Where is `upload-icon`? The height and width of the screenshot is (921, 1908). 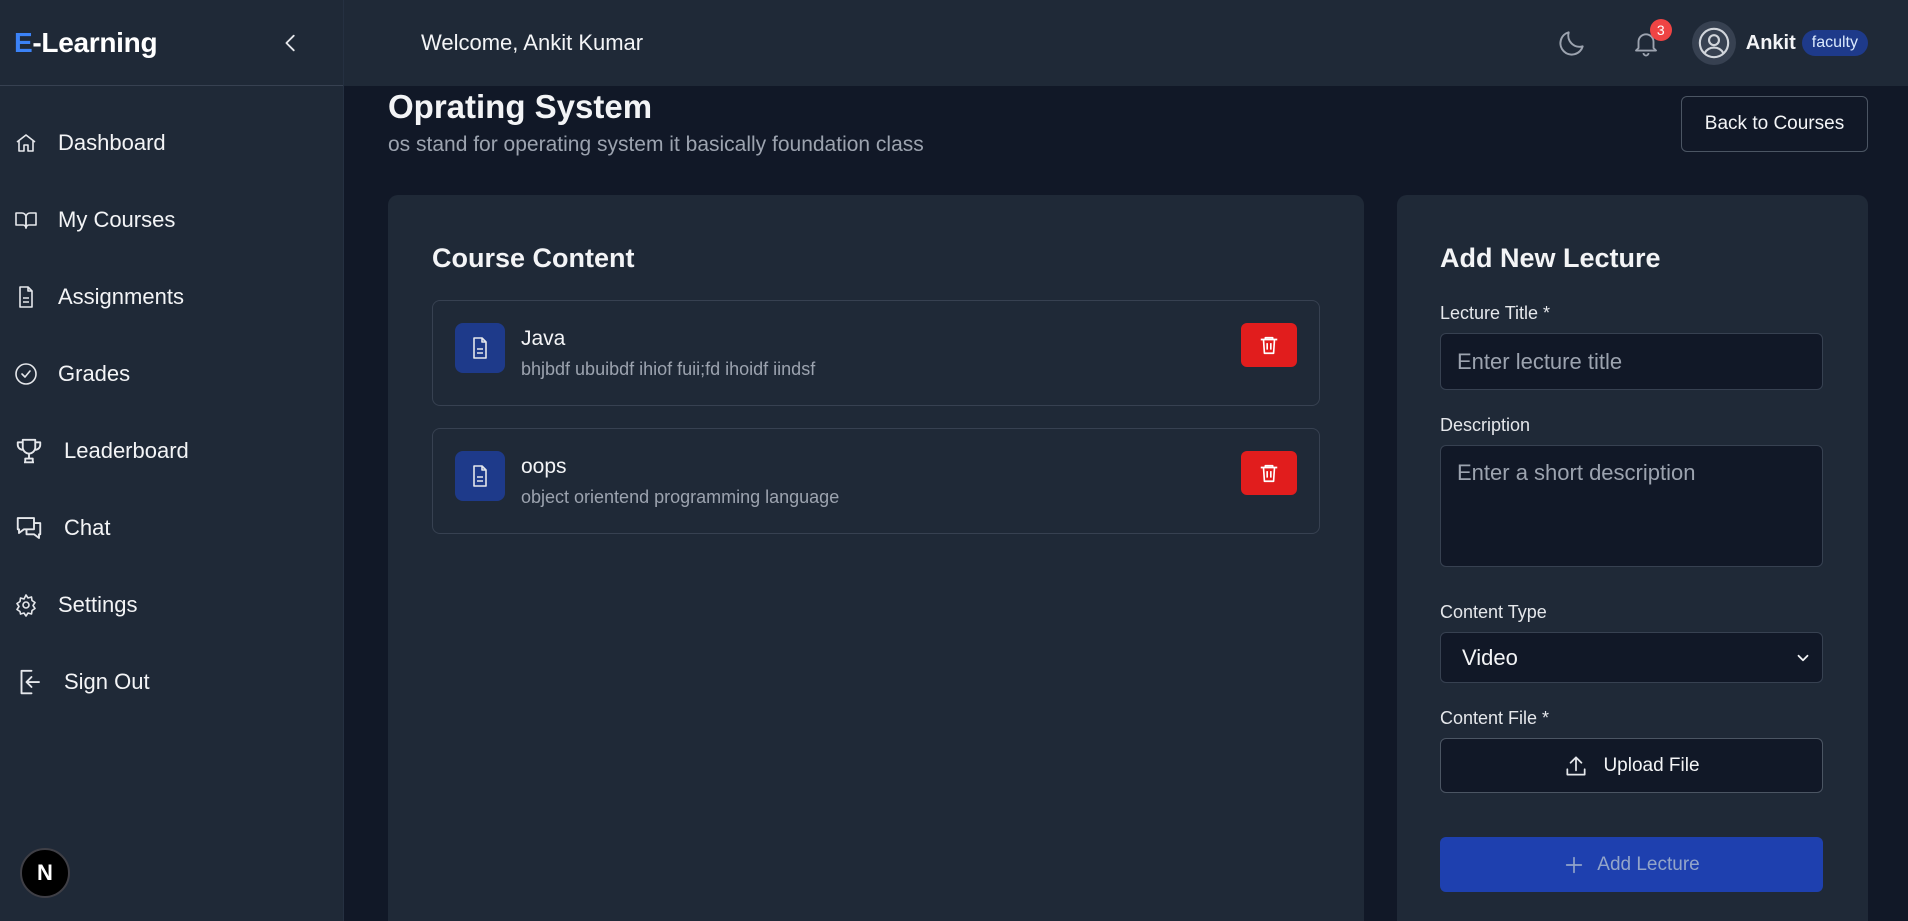
upload-icon is located at coordinates (1576, 765).